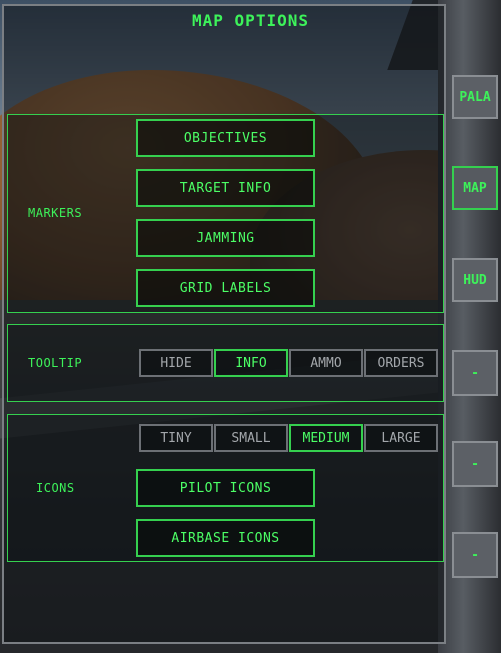 The height and width of the screenshot is (653, 501). I want to click on airbase-icons-button: AIRBASE ICONS, so click(225, 538).